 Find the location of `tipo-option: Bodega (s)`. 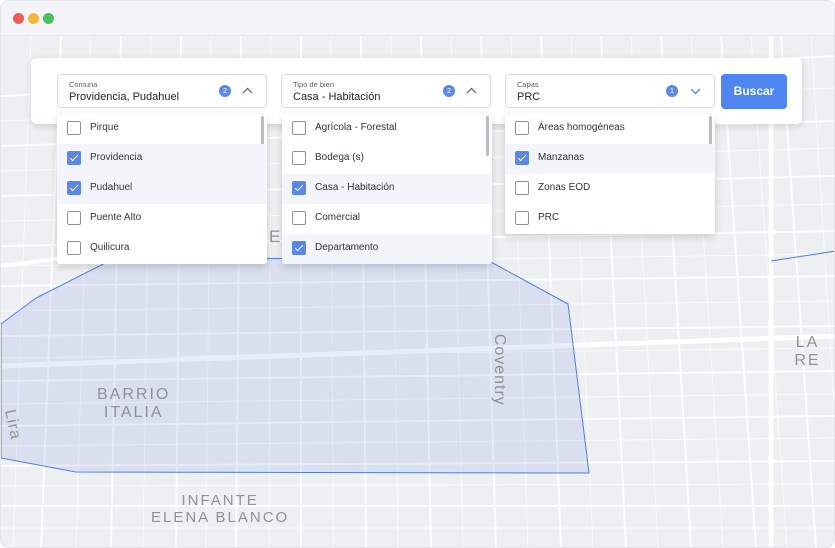

tipo-option: Bodega (s) is located at coordinates (387, 159).